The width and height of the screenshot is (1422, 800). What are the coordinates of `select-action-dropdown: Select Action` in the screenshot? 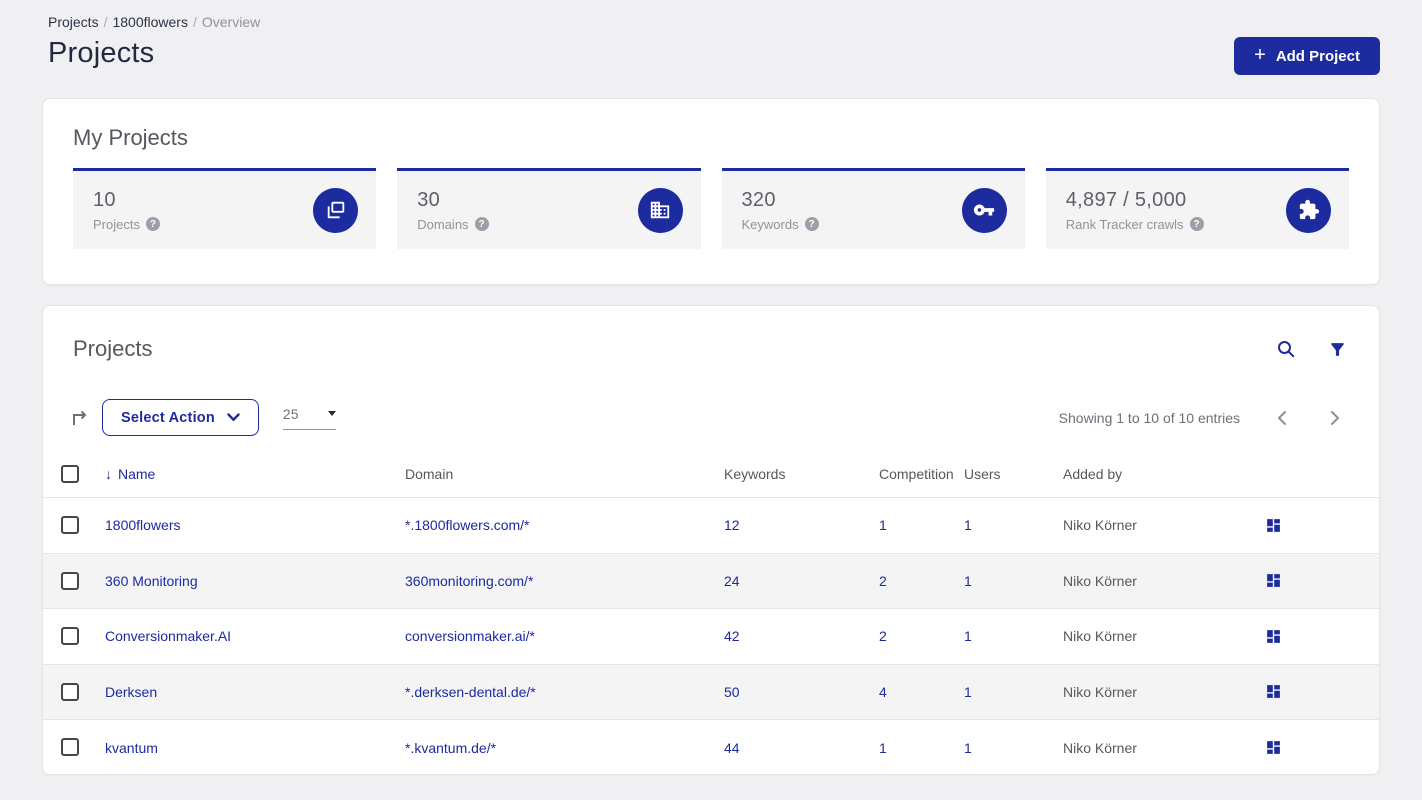 It's located at (180, 417).